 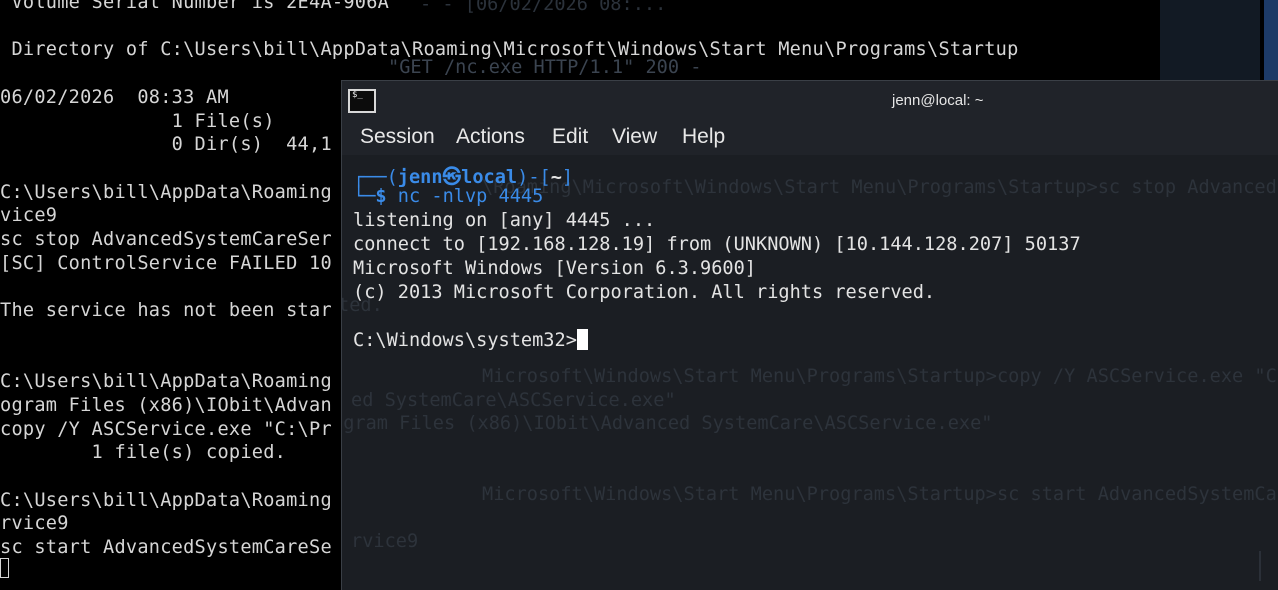 What do you see at coordinates (1271, 40) in the screenshot?
I see `background-scrollbar` at bounding box center [1271, 40].